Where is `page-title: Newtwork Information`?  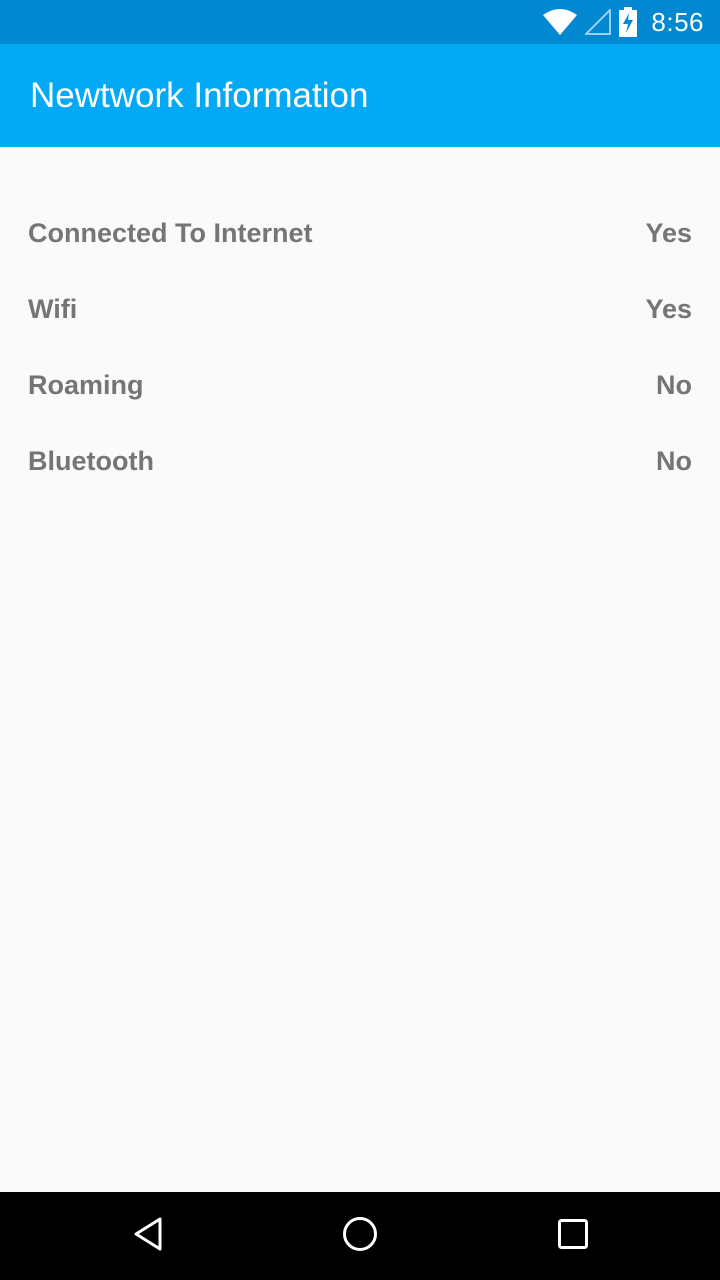 page-title: Newtwork Information is located at coordinates (199, 95).